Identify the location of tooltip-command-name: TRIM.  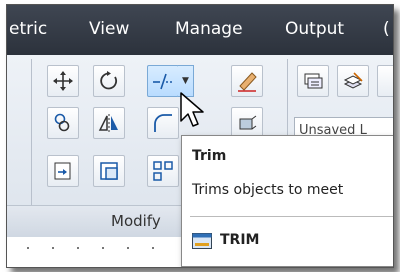
(240, 240).